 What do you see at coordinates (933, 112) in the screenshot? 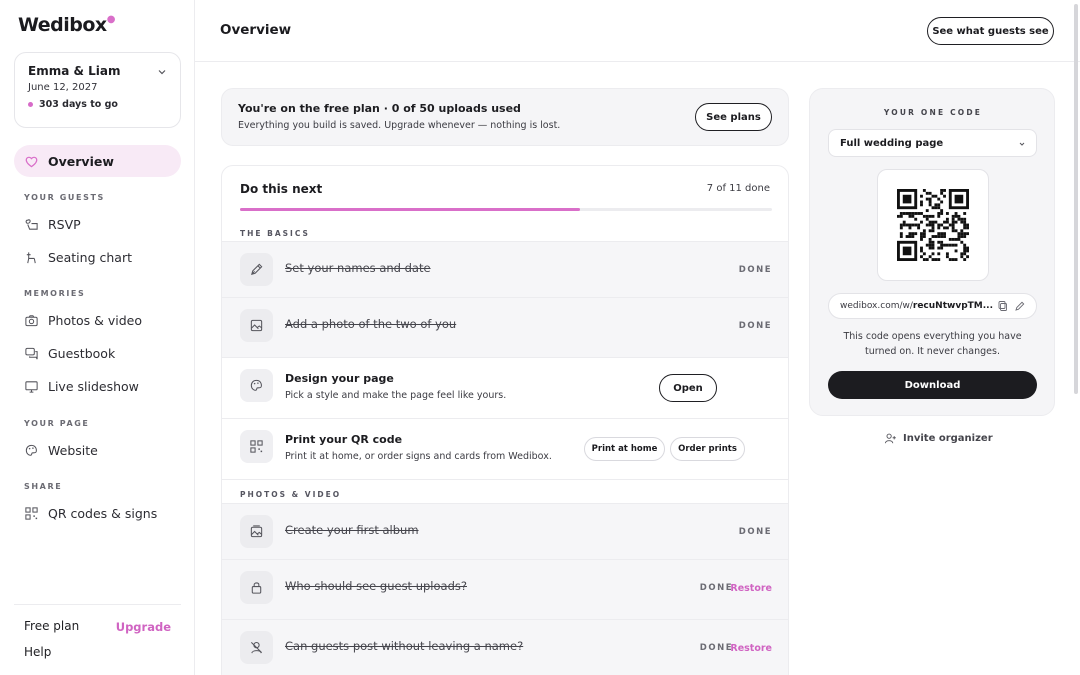
I see `one-code-label: YOUR ONE CODE` at bounding box center [933, 112].